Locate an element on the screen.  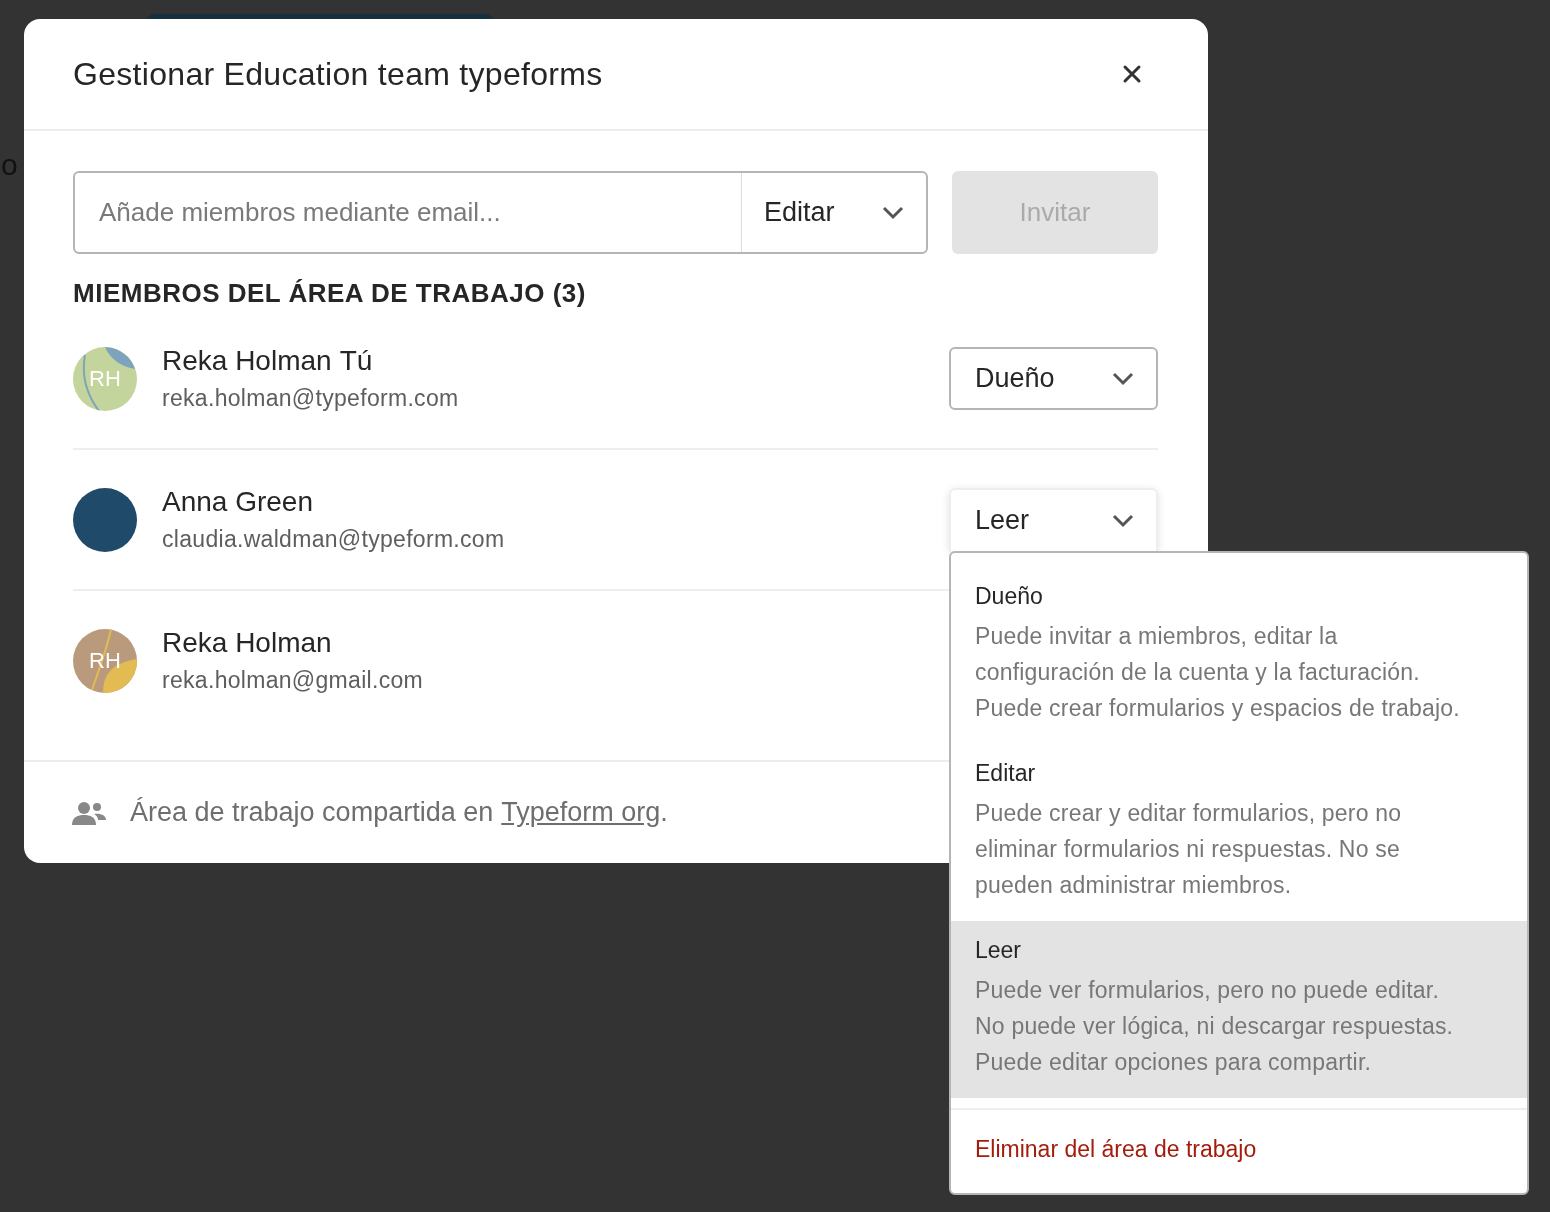
close-icon is located at coordinates (1132, 74).